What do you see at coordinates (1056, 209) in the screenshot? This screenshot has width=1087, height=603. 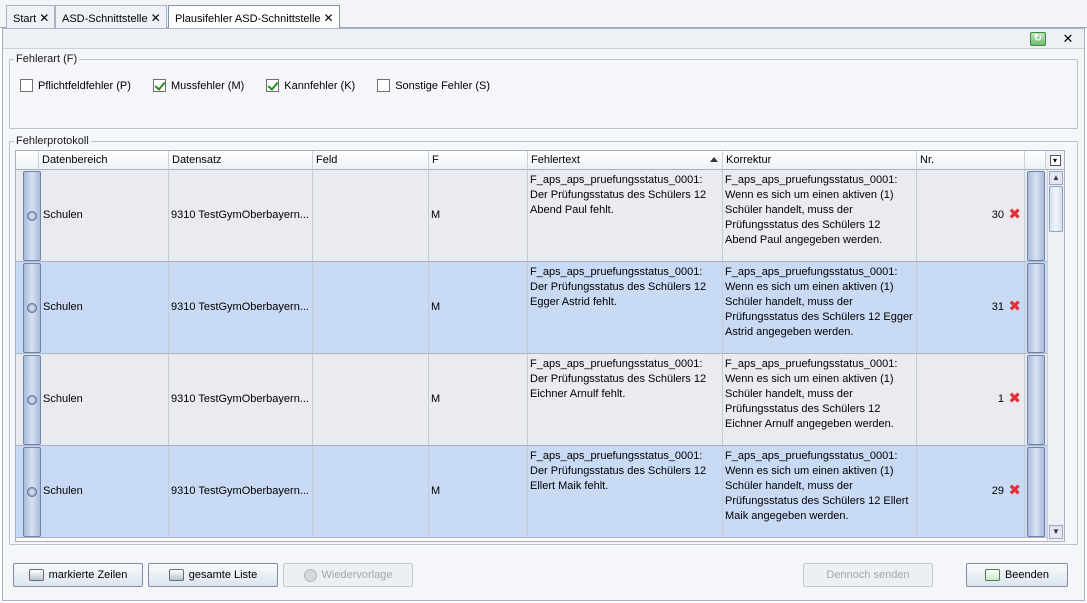 I see `scroll-thumb` at bounding box center [1056, 209].